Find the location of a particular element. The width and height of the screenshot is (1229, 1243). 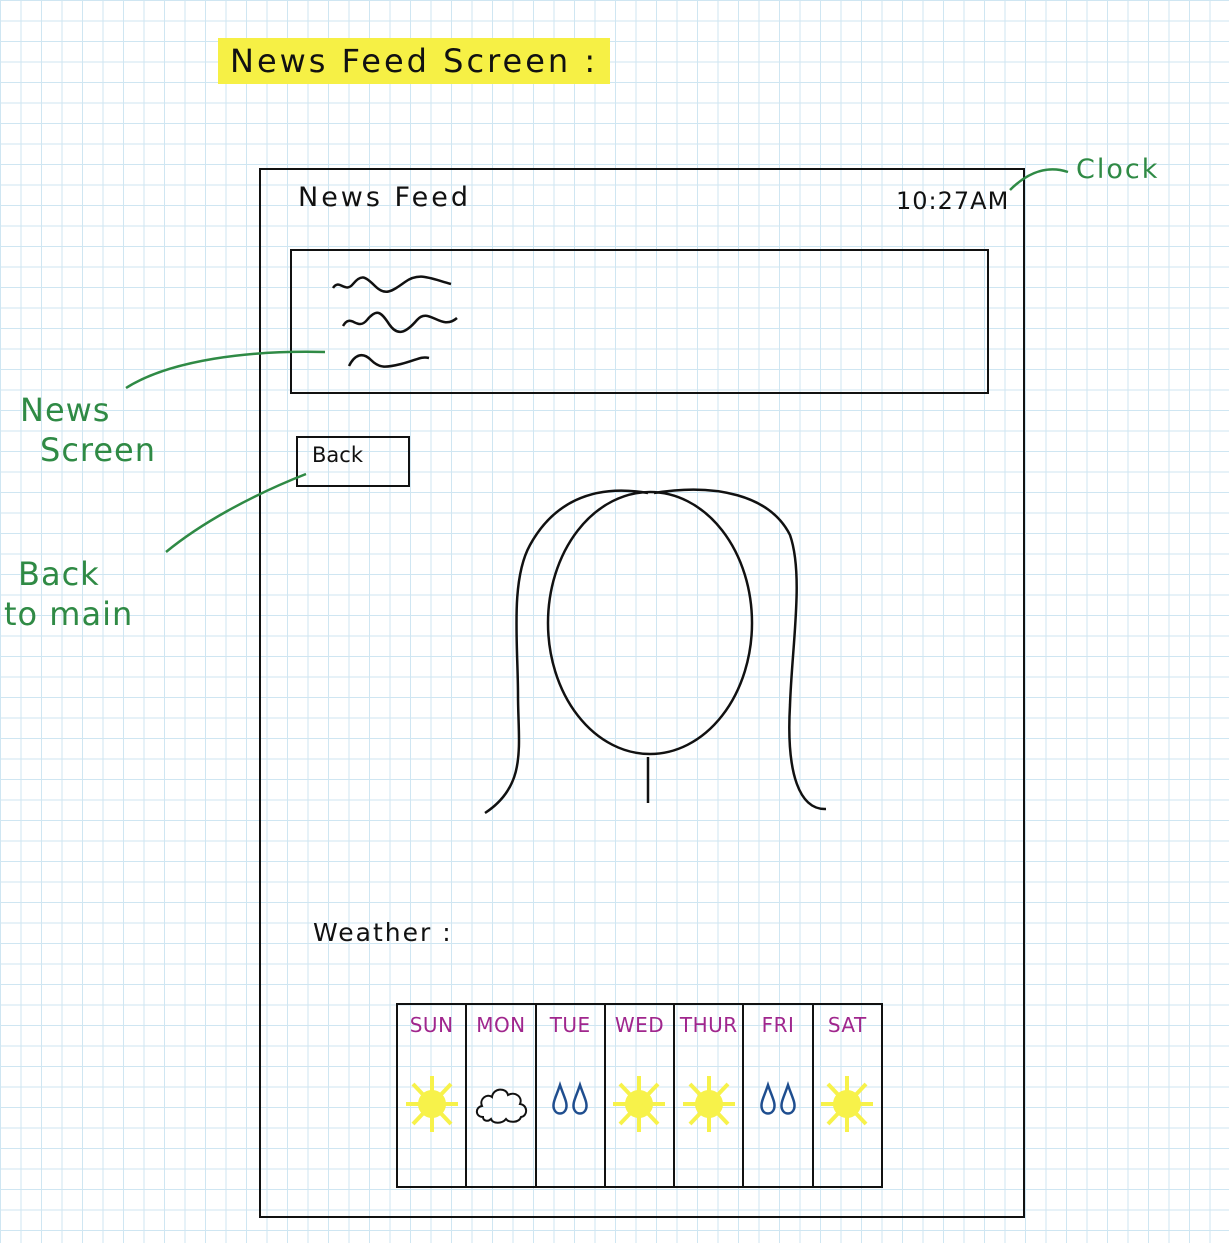

annotation-line: News is located at coordinates (65, 410).